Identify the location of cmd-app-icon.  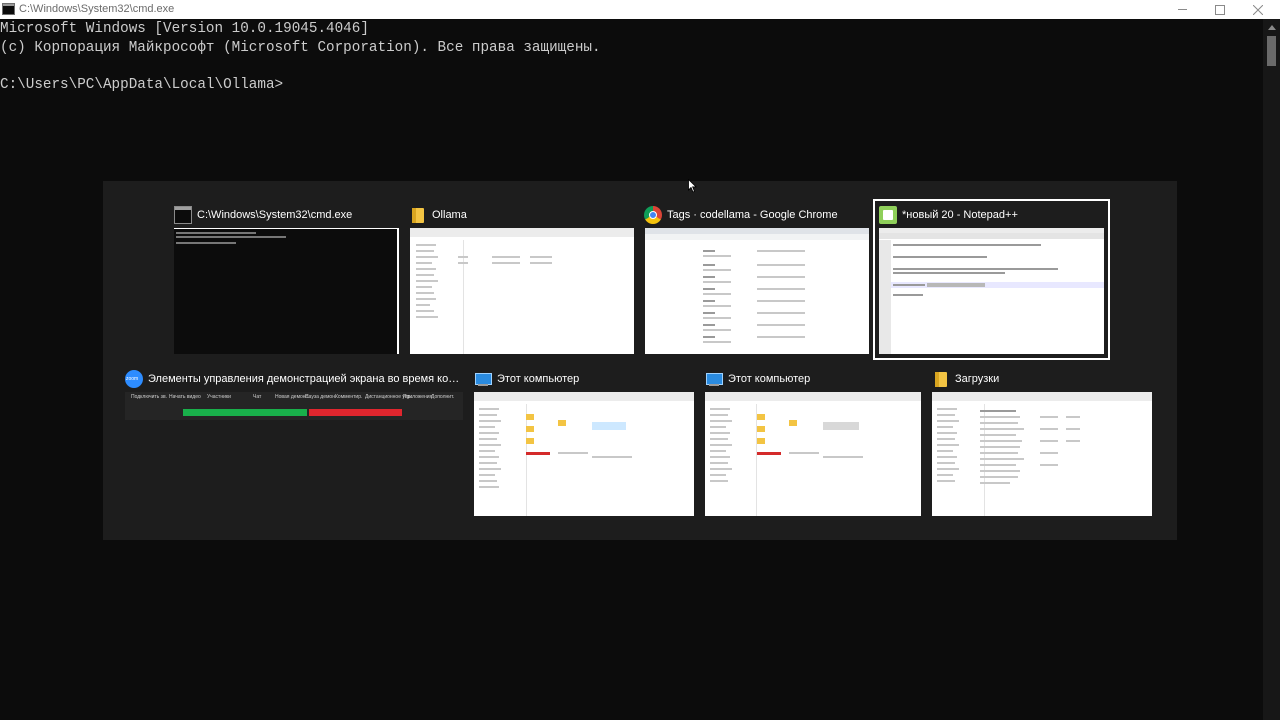
(8, 9).